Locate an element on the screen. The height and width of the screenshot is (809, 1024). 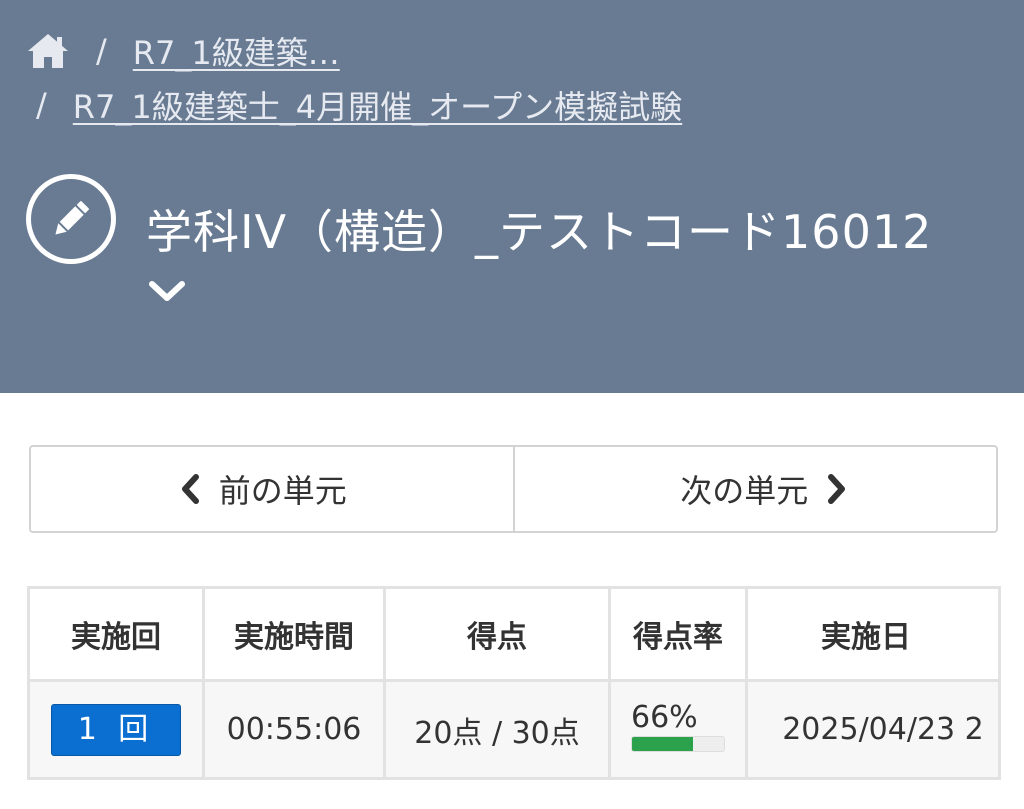
attempt-cell: 1 回 is located at coordinates (116, 729).